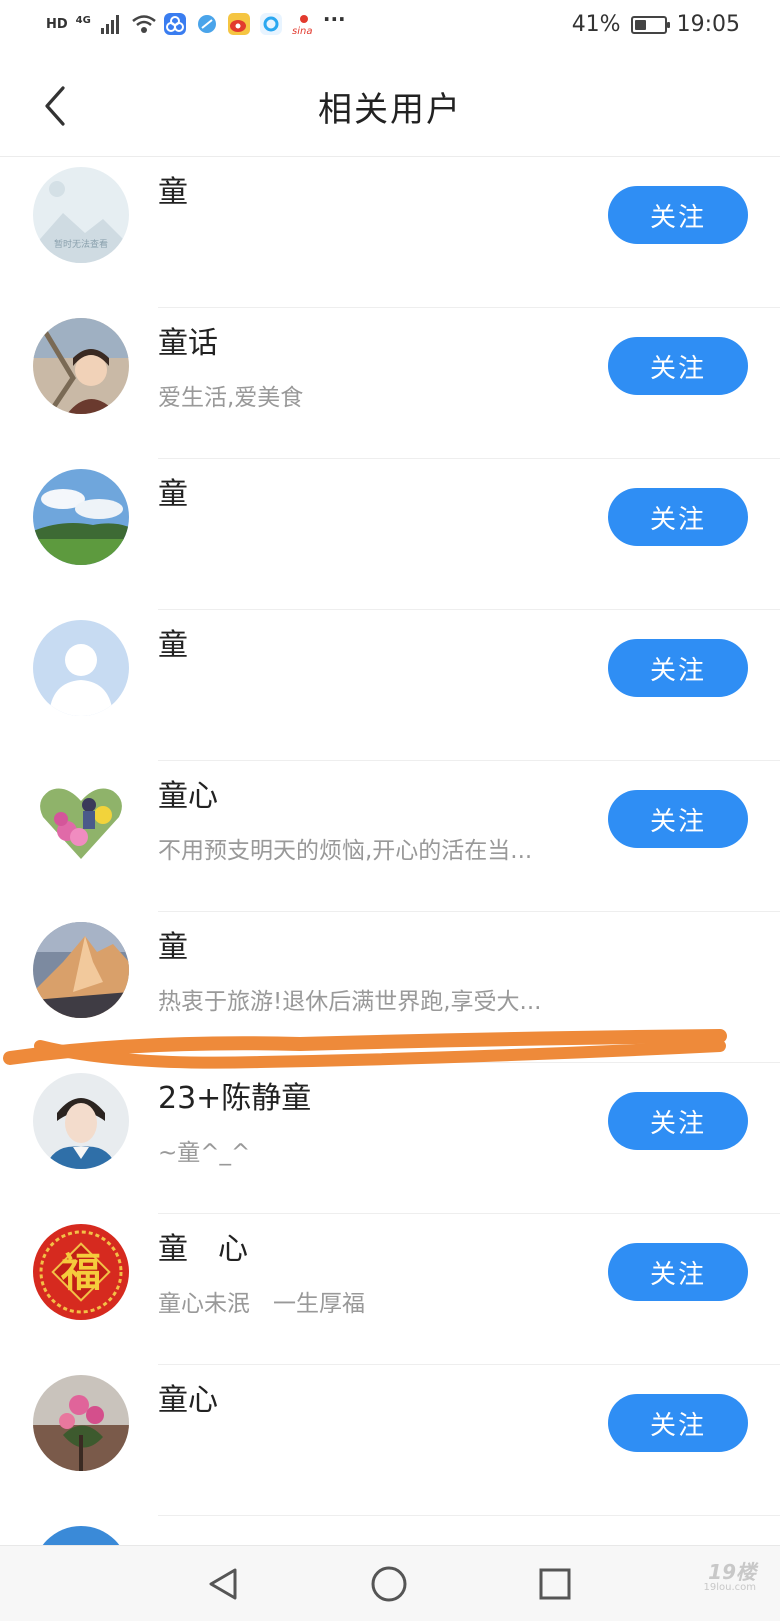 The image size is (780, 1621). Describe the element at coordinates (204, 1153) in the screenshot. I see `user-bio: ~童^_^` at that location.